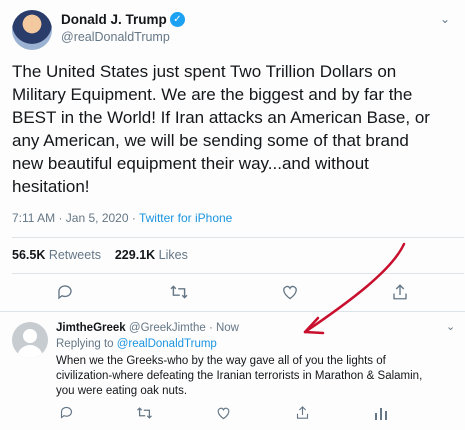 This screenshot has width=465, height=430. I want to click on reply-line: you were eating oak nuts., so click(122, 391).